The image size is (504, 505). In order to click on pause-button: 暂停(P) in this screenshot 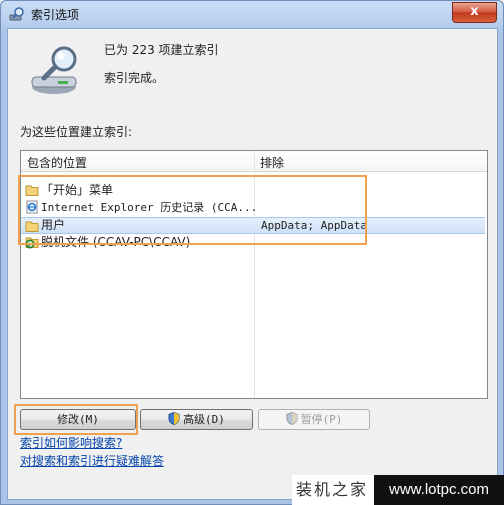, I will do `click(314, 419)`.